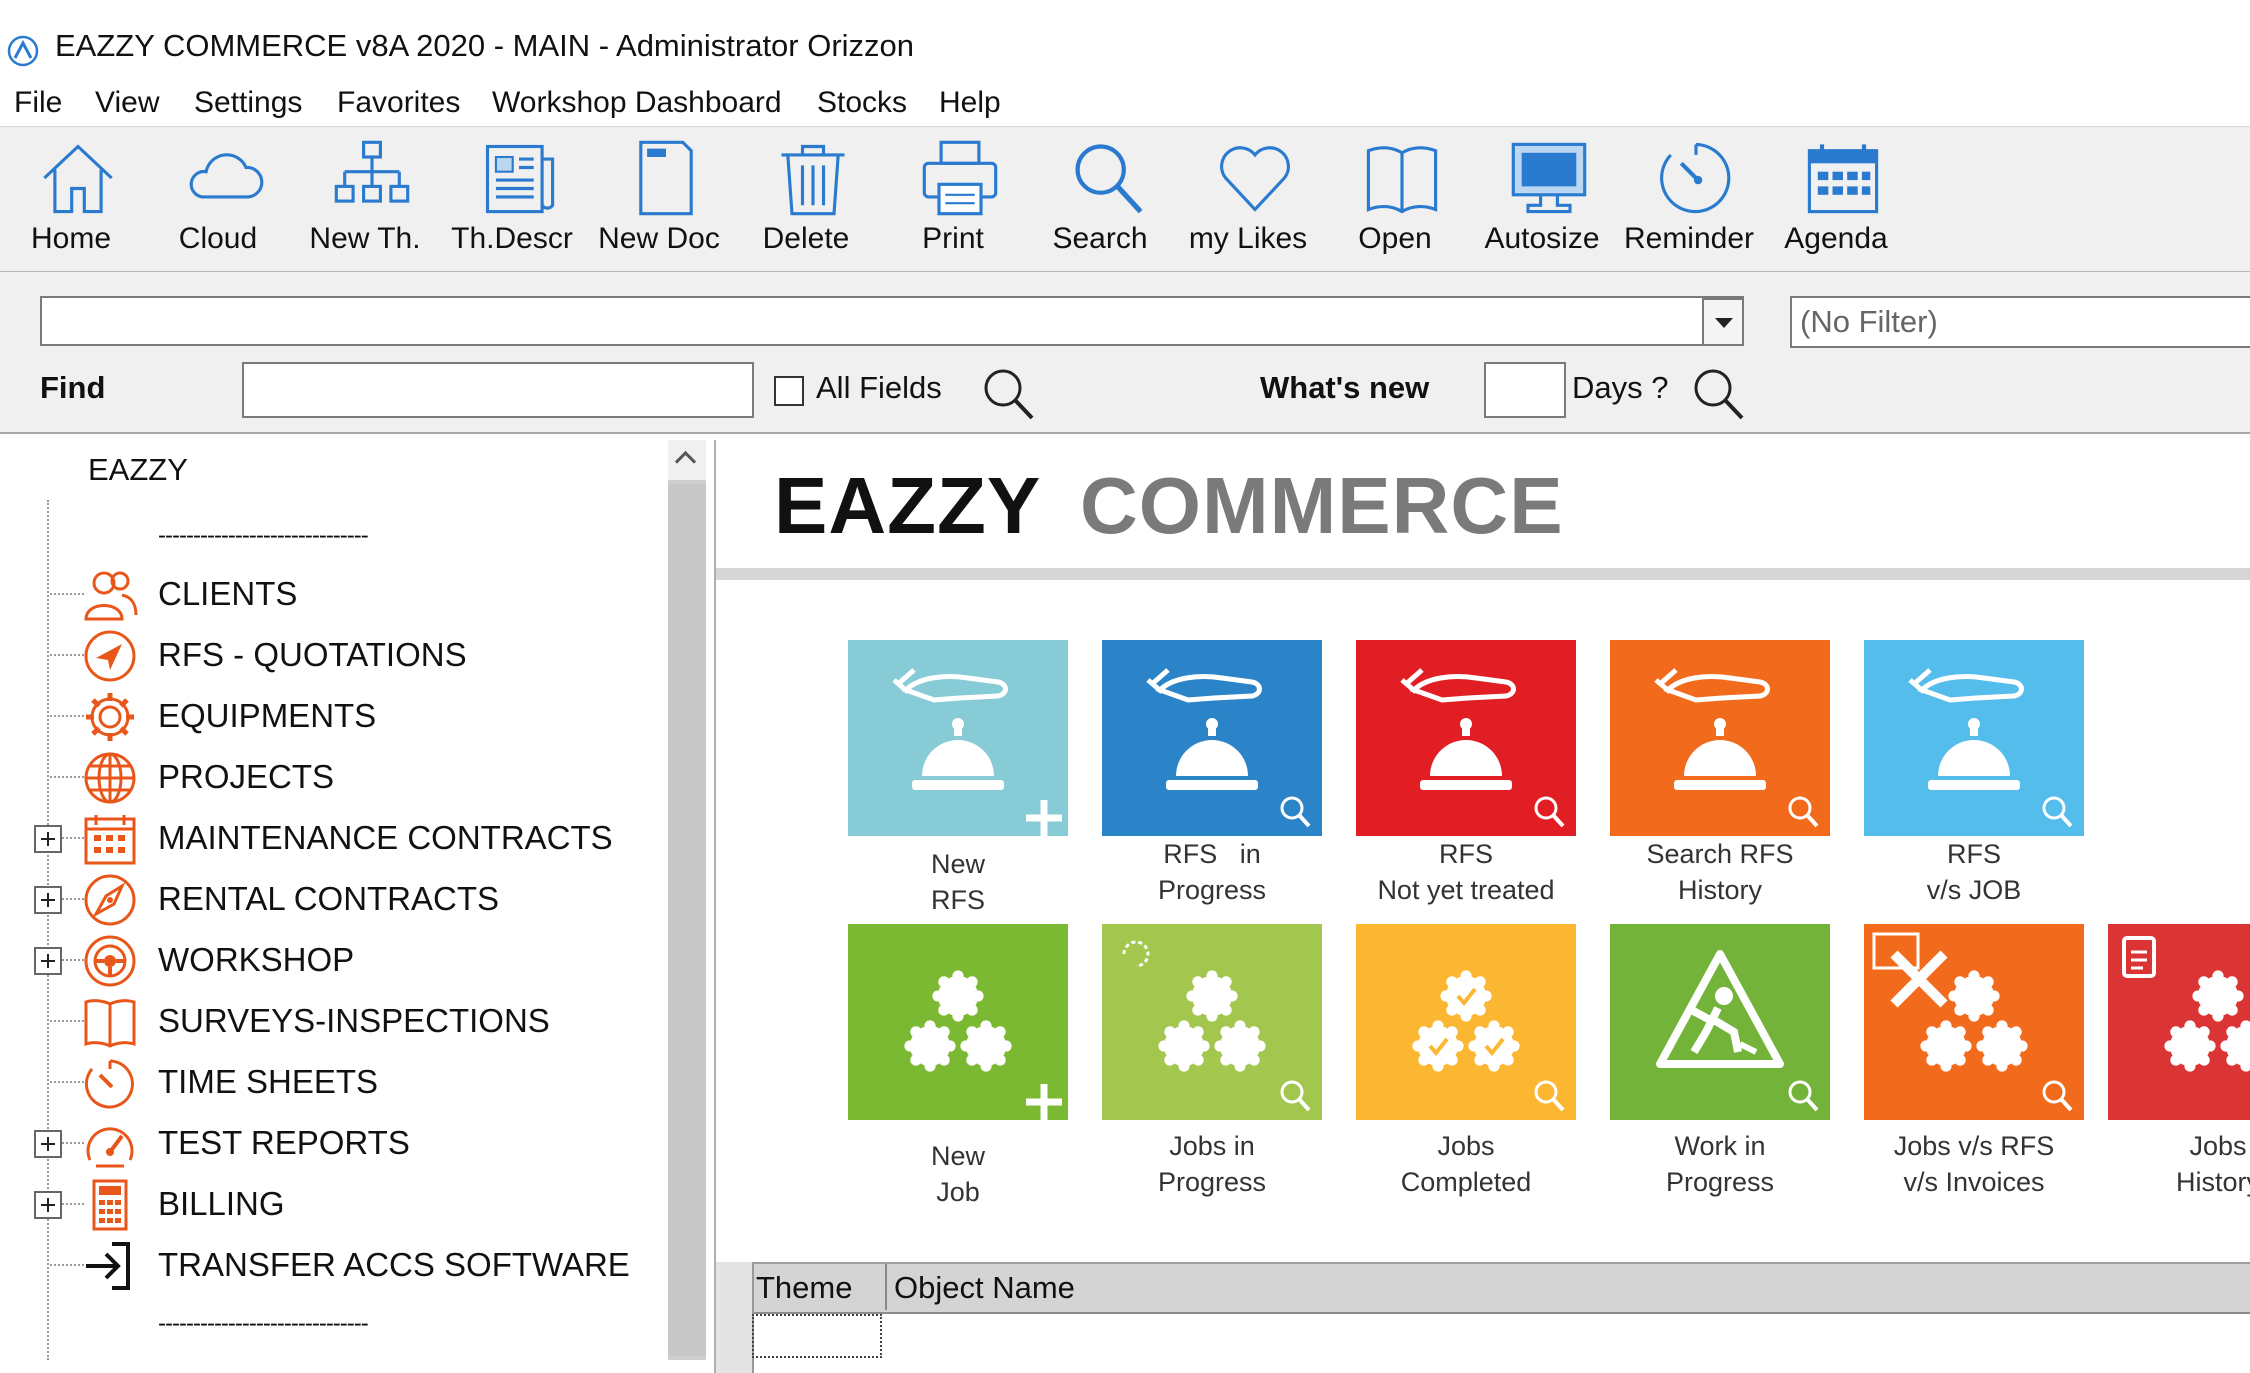 The image size is (2250, 1373). Describe the element at coordinates (1974, 1164) in the screenshot. I see `tile-label-jobs-vs-rfs-vs-invoices: Jobs v/s RFS v/s Invoices` at that location.